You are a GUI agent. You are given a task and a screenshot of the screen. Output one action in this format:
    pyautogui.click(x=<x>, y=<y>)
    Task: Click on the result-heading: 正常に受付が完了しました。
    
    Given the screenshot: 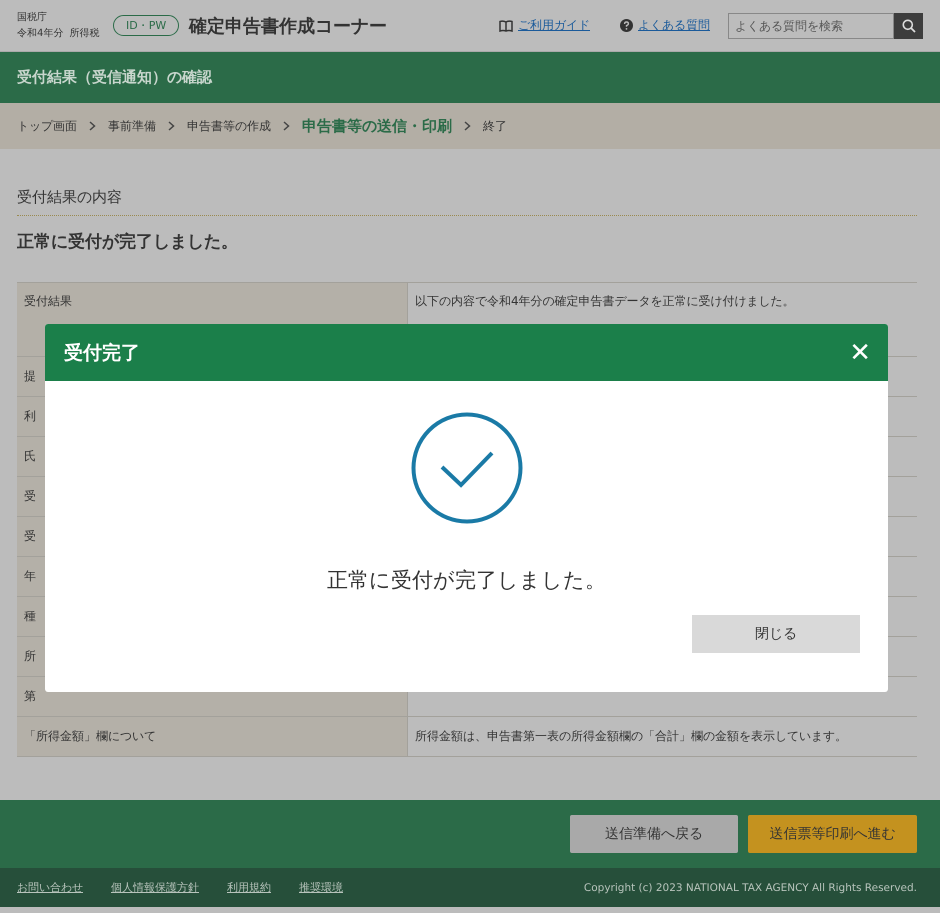 What is the action you would take?
    pyautogui.click(x=128, y=242)
    